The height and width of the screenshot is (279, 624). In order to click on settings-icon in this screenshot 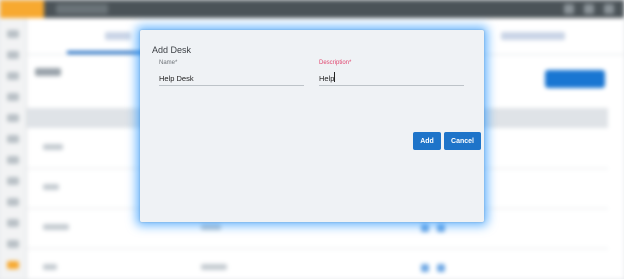, I will do `click(589, 9)`.